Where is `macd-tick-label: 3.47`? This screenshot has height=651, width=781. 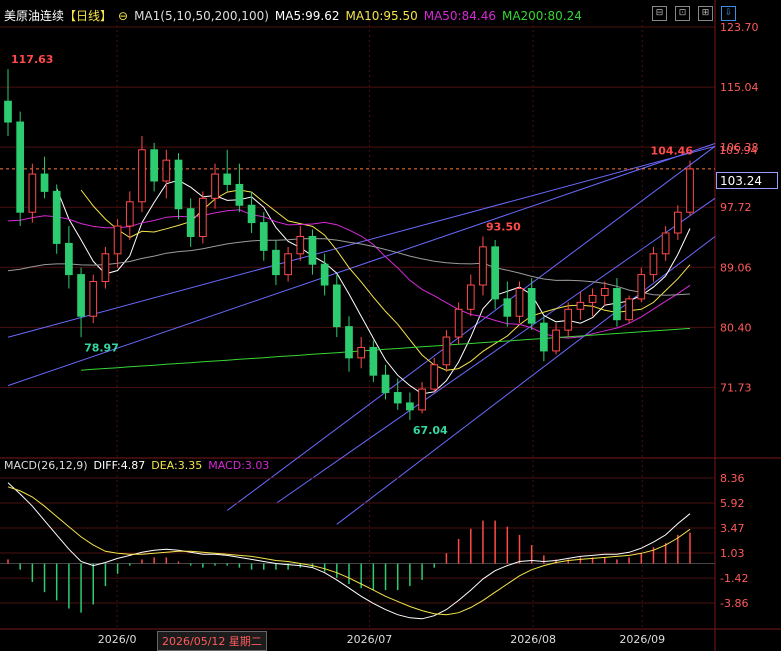 macd-tick-label: 3.47 is located at coordinates (732, 528).